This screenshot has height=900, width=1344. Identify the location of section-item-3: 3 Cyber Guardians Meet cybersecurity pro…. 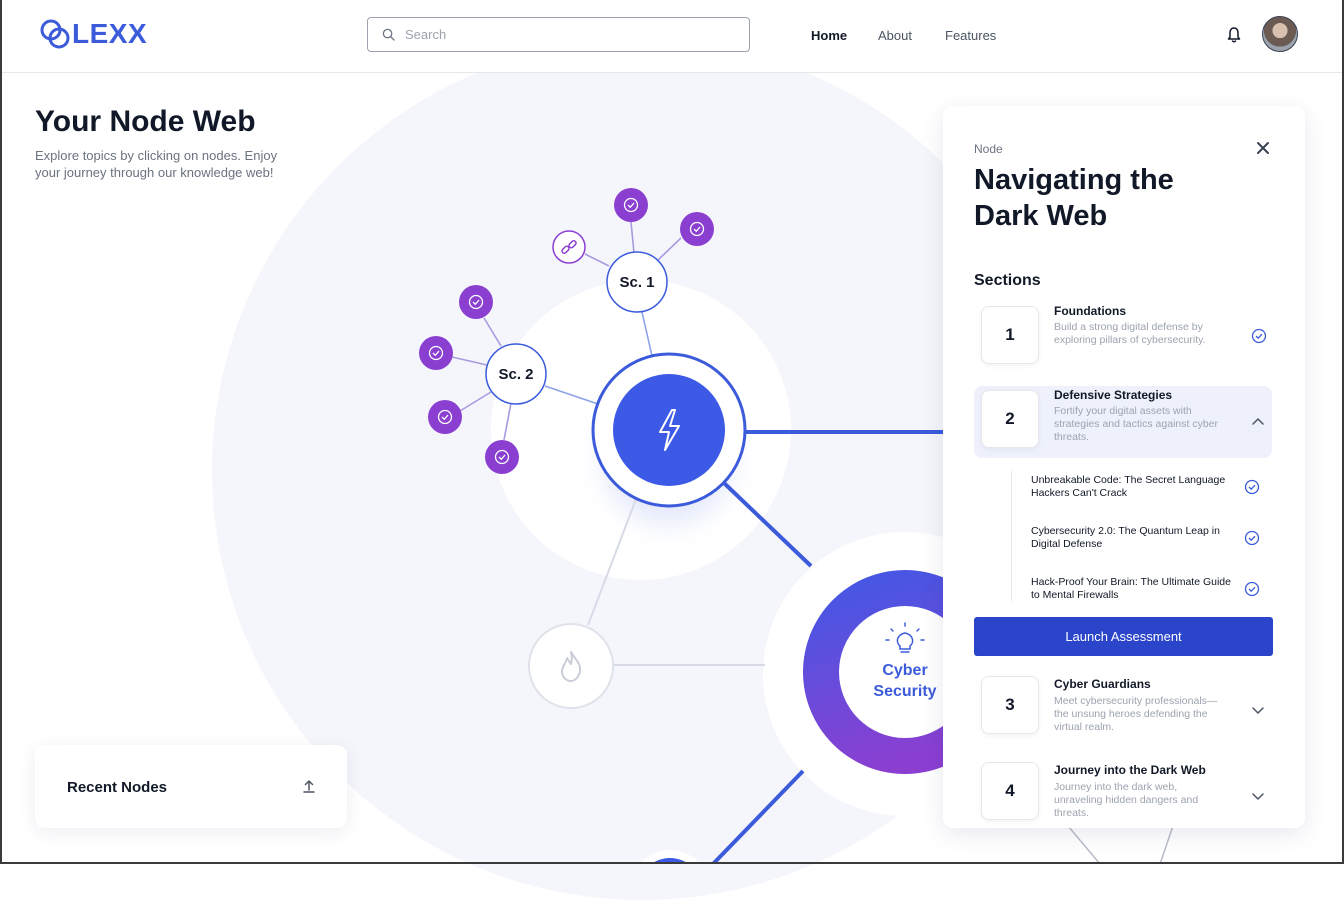
(1123, 708).